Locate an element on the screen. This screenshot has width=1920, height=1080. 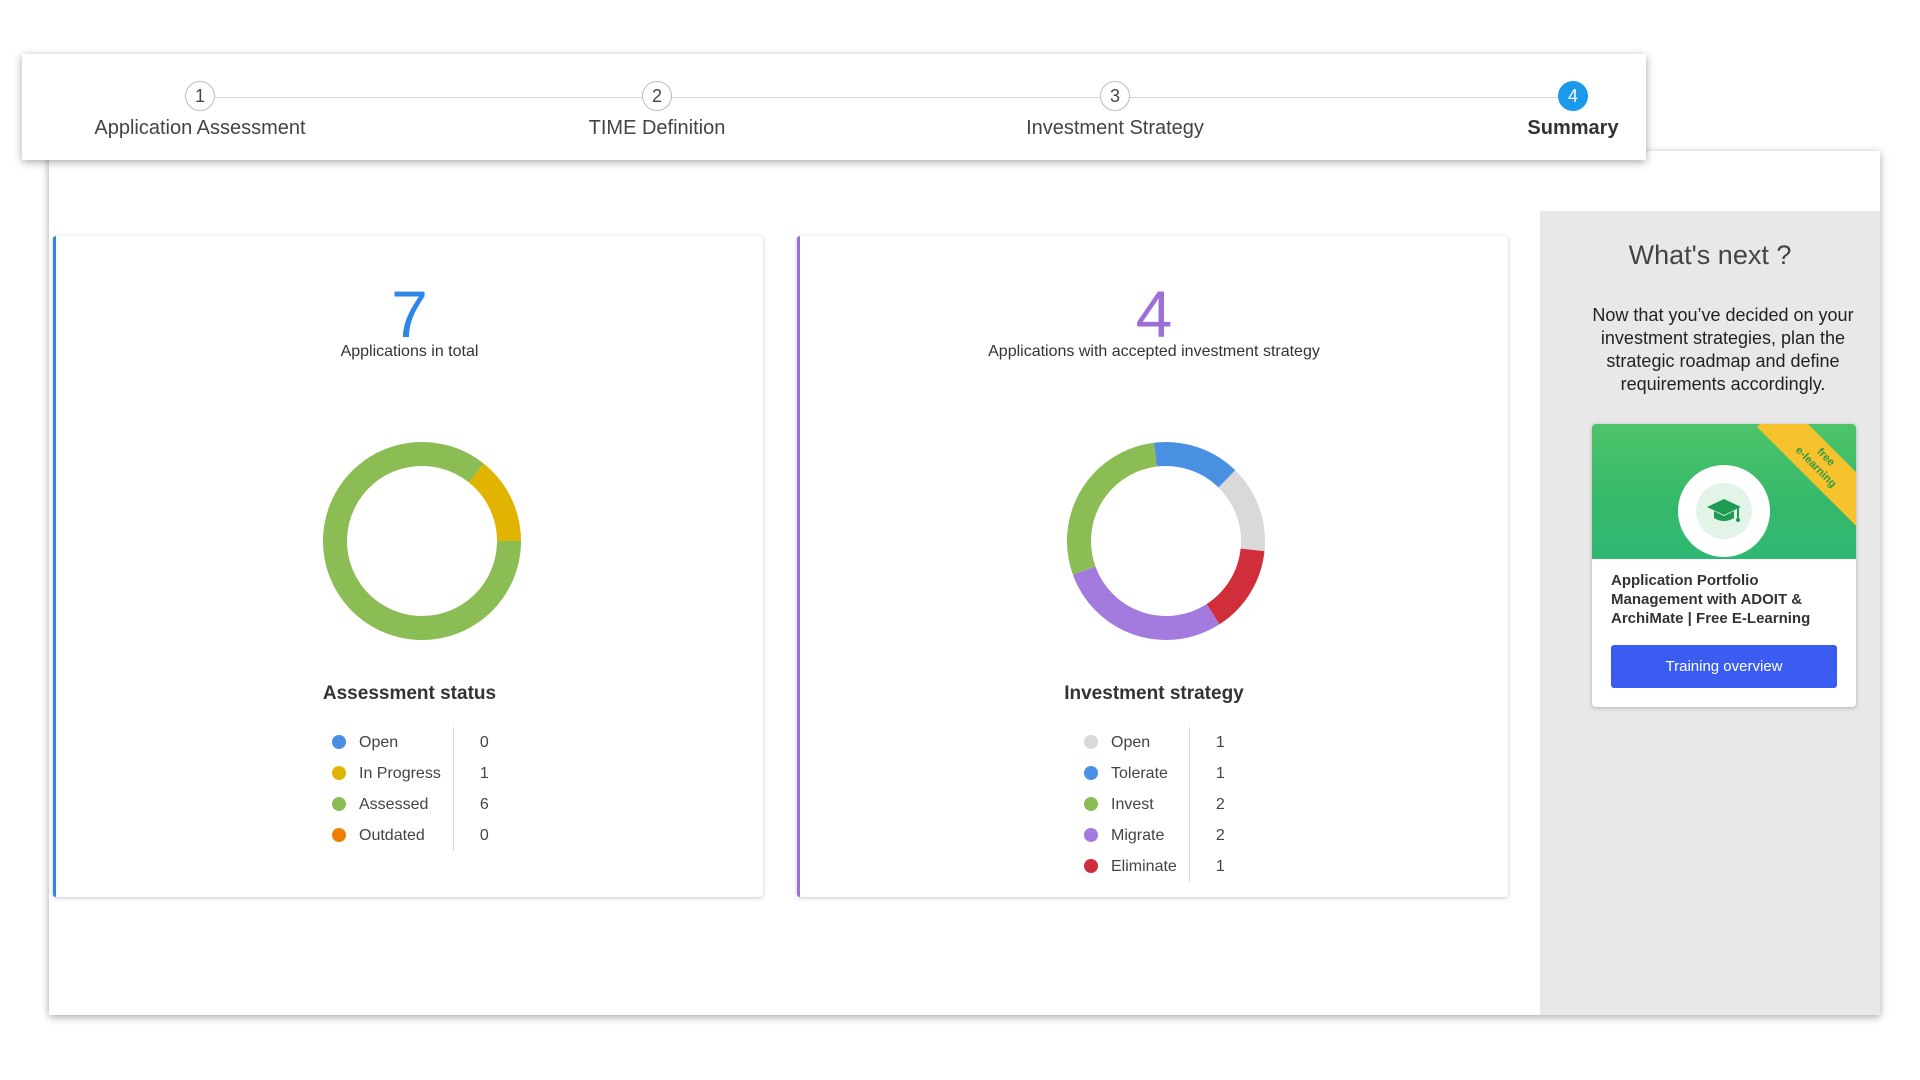
legend-row-in-progress: In Progress 1 is located at coordinates (421, 773).